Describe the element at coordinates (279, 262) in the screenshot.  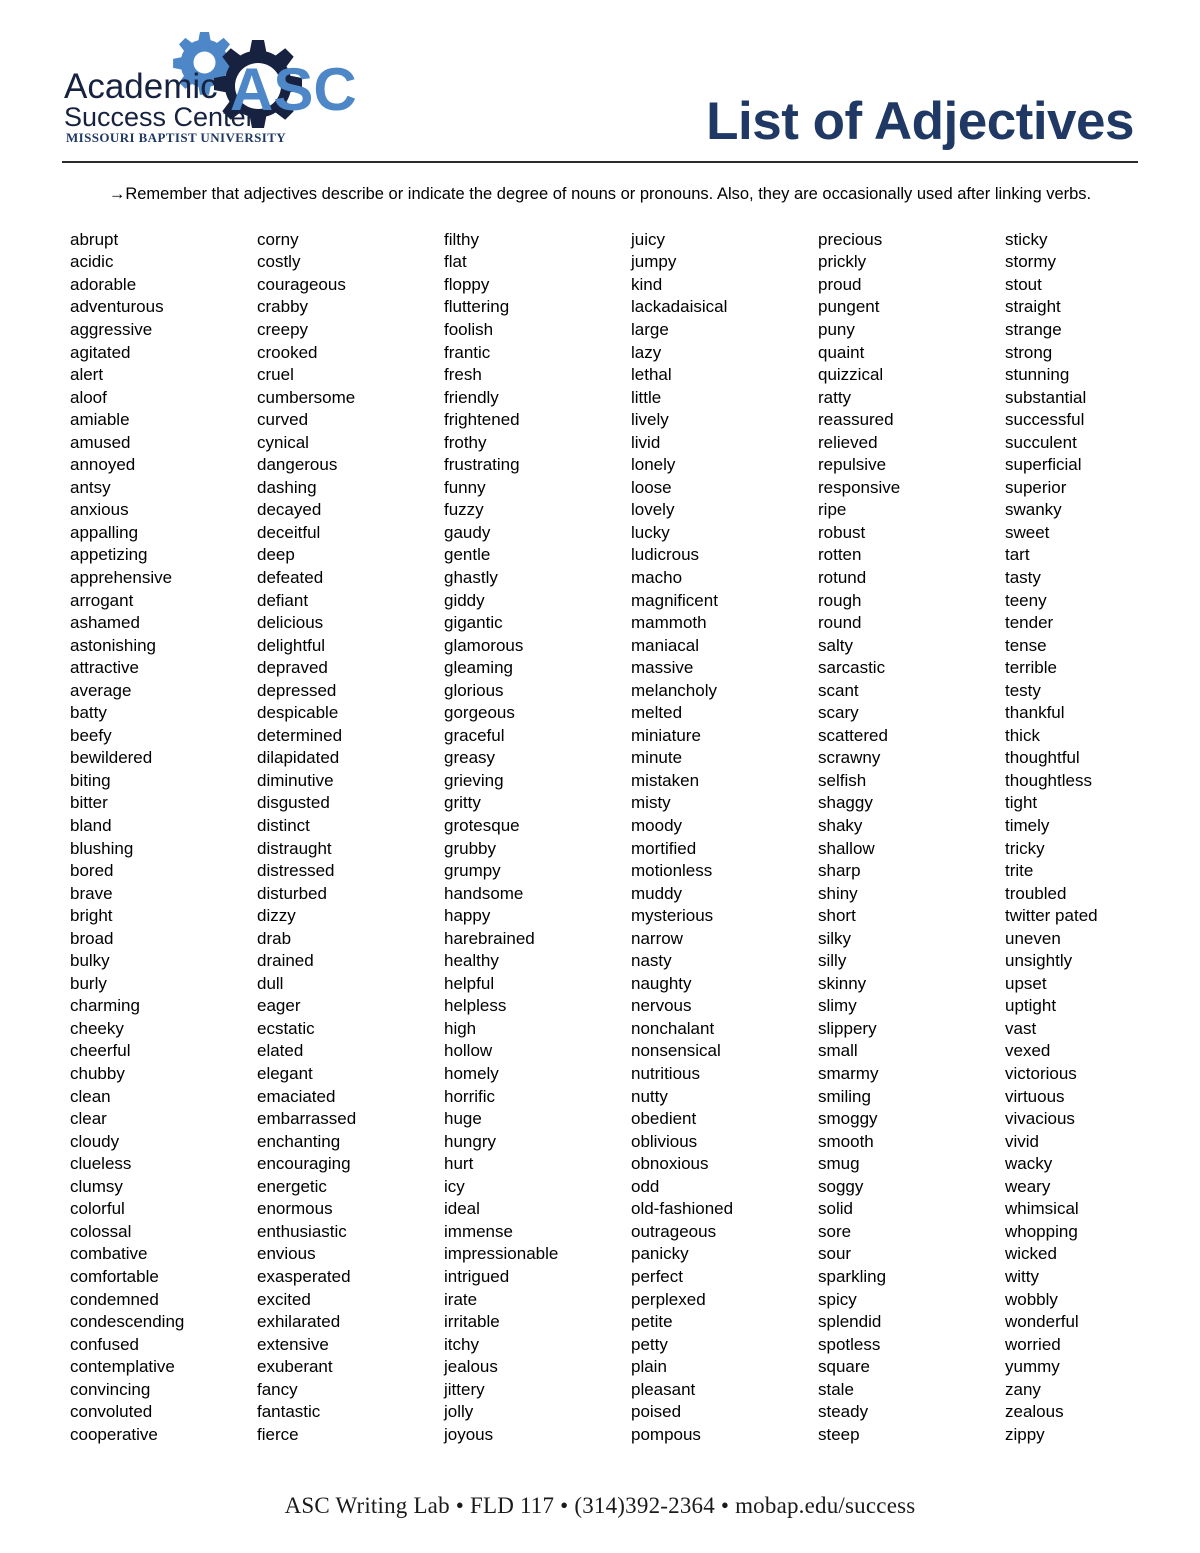
I see `adjective-word: costly` at that location.